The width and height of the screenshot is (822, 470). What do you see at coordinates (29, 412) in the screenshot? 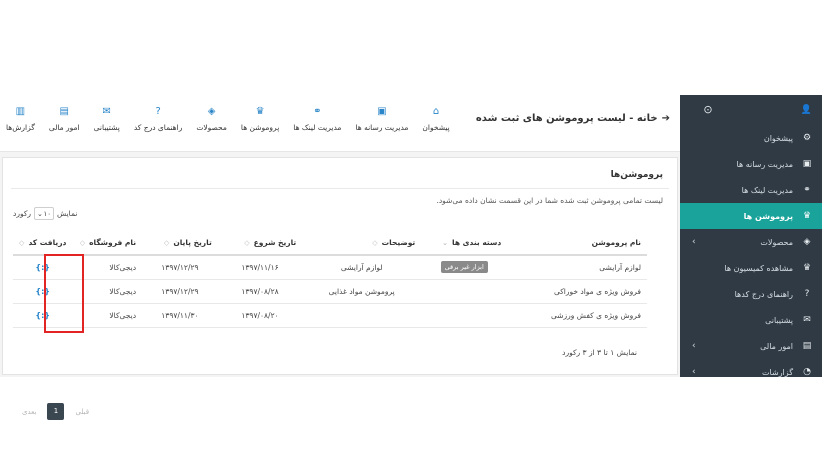
I see `next-button: بعدی` at bounding box center [29, 412].